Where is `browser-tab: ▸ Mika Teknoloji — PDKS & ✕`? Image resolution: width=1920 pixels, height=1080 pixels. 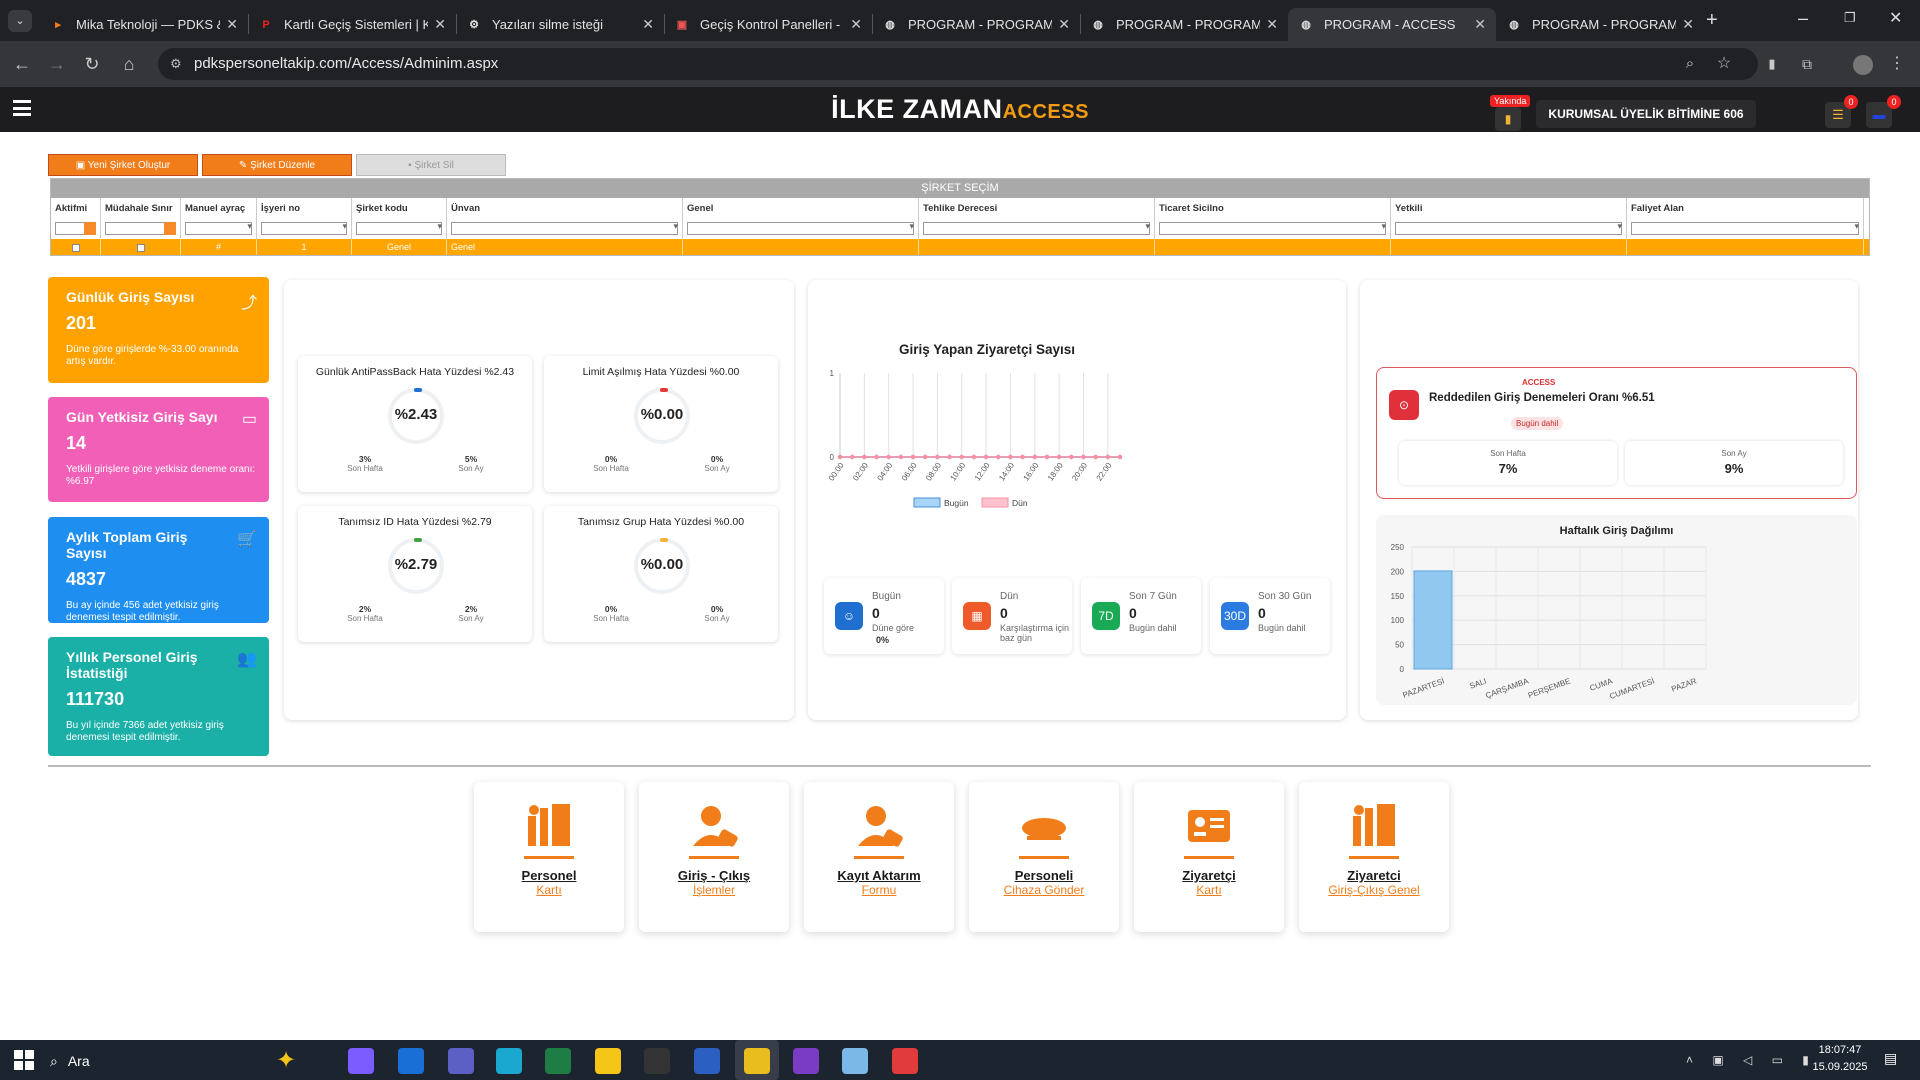
browser-tab: ▸ Mika Teknoloji — PDKS & ✕ is located at coordinates (144, 24).